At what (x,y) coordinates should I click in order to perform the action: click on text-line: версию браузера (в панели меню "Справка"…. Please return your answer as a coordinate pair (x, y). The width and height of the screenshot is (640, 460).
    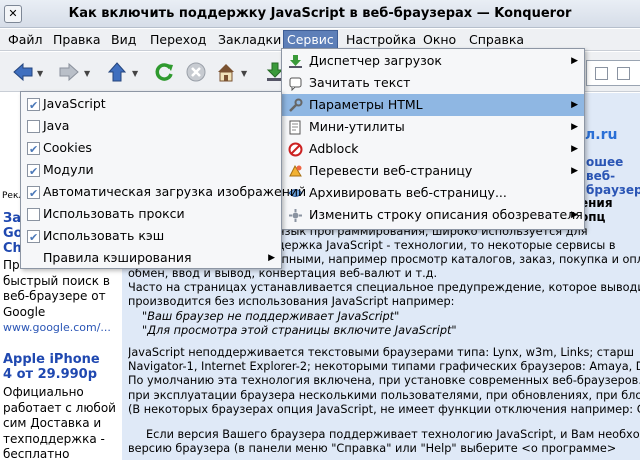
    Looking at the image, I should click on (372, 449).